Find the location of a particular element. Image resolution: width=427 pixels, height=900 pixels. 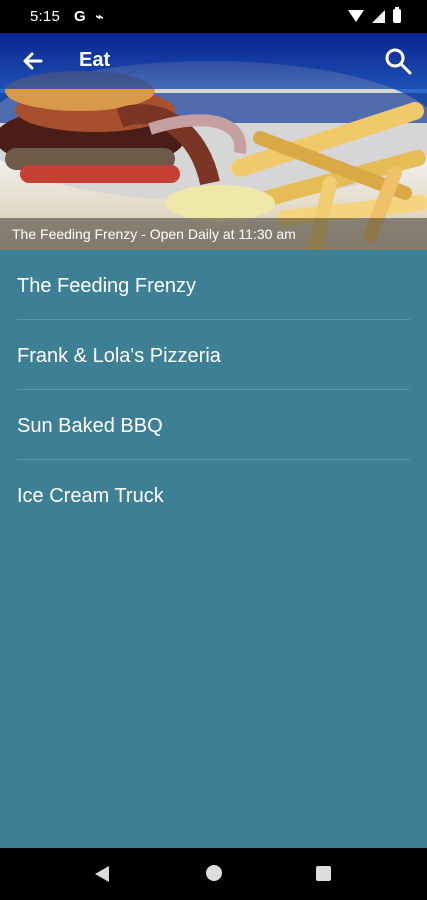

app-toolbar: Eat is located at coordinates (213, 61).